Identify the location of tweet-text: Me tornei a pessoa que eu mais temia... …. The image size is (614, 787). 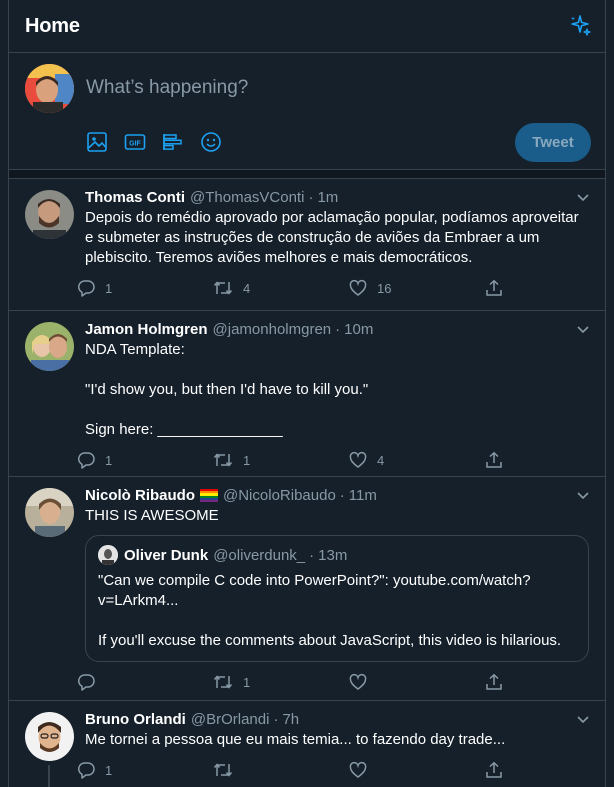
(295, 739).